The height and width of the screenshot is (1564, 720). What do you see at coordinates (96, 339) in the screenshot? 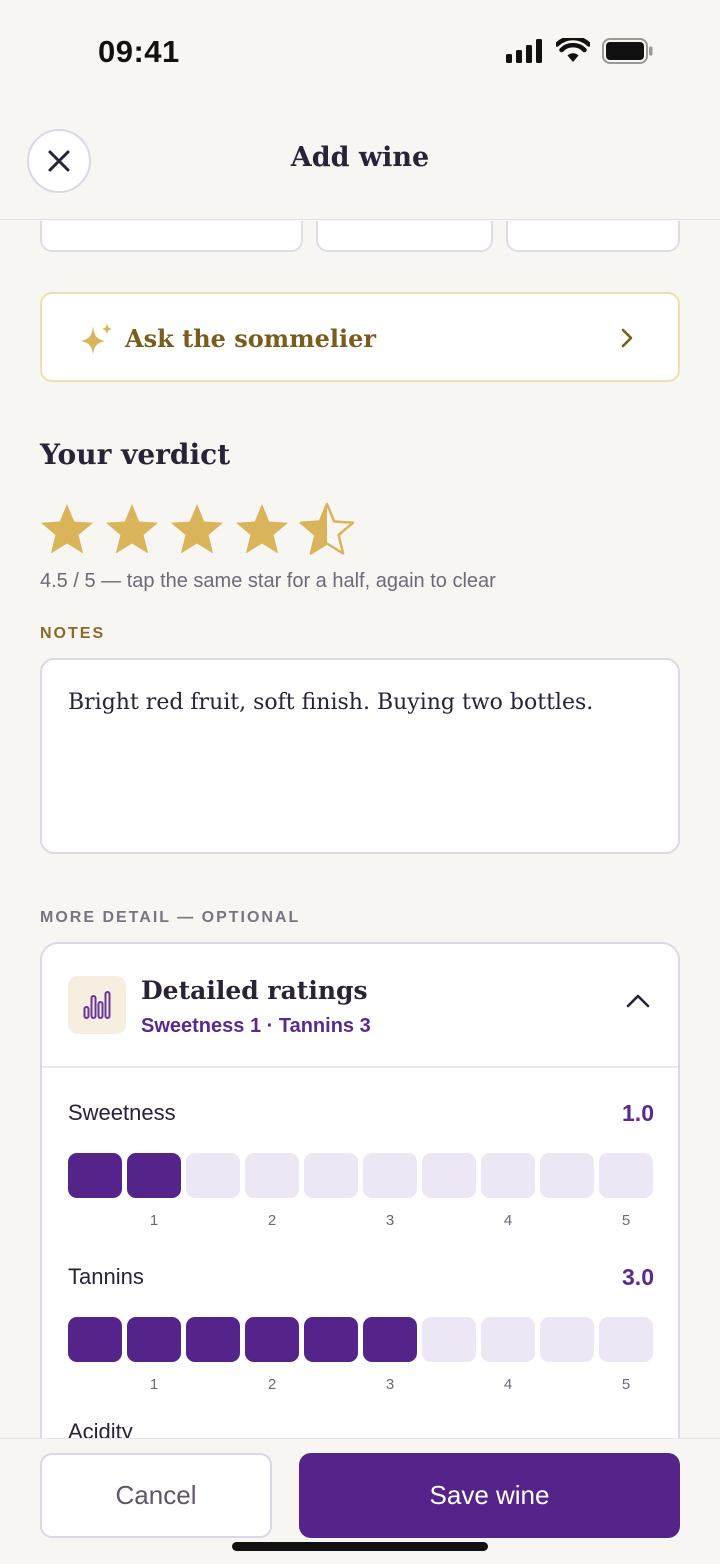
I see `sparkle-icon` at bounding box center [96, 339].